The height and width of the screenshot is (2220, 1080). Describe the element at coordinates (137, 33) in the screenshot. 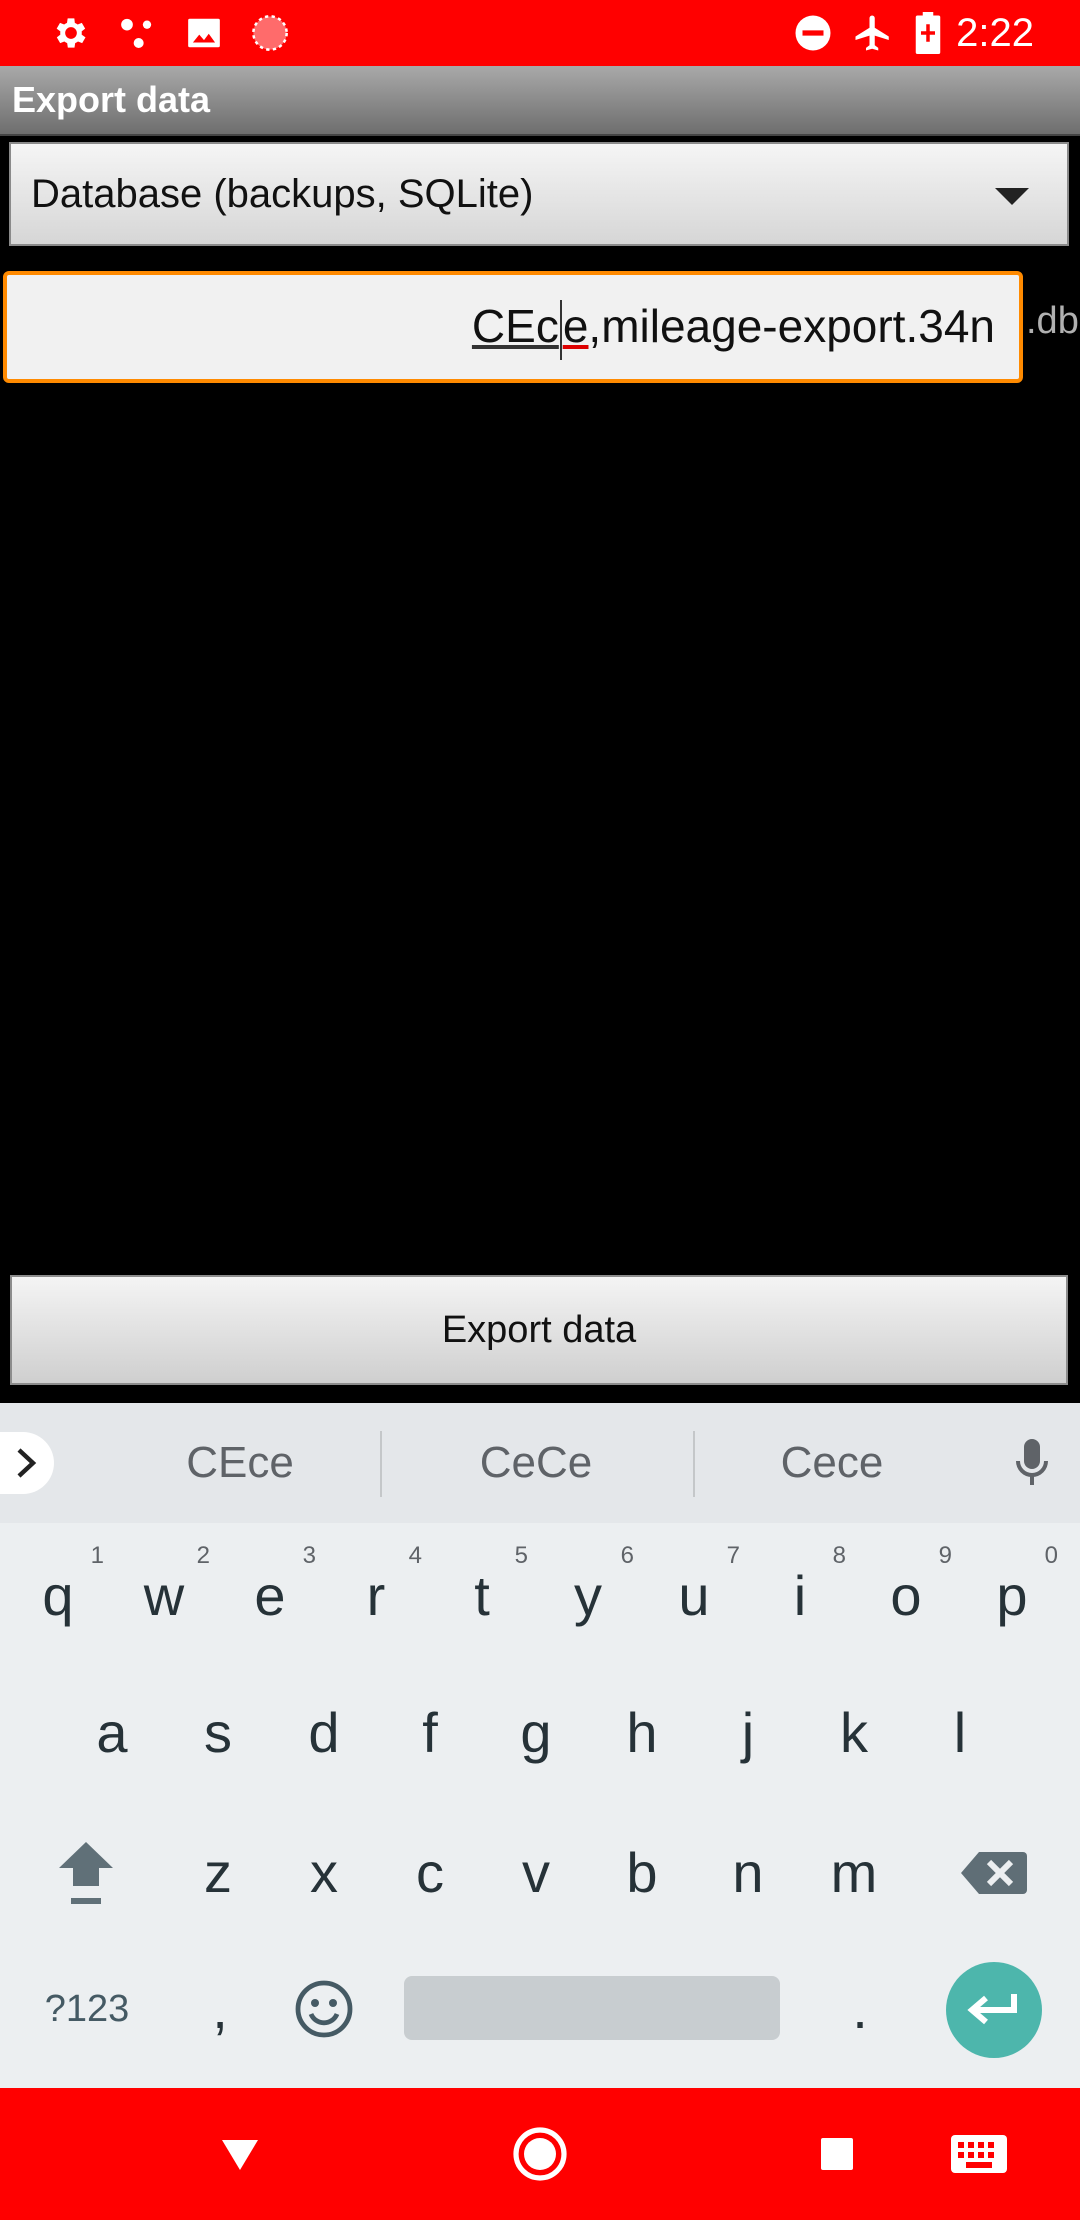

I see `connection-icon` at that location.